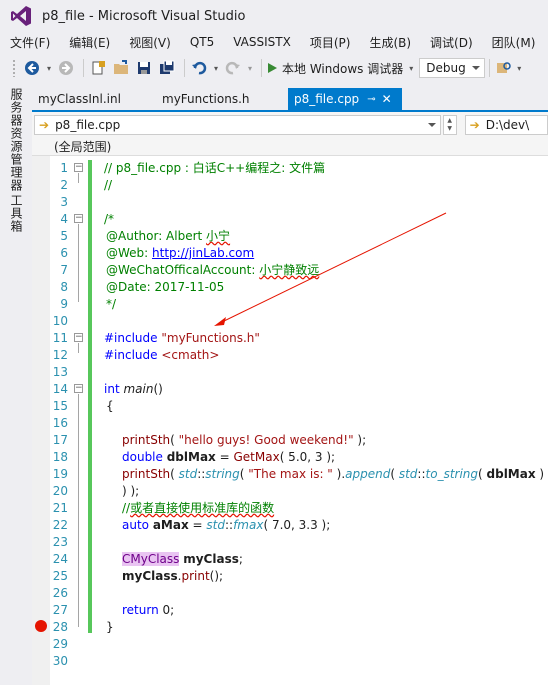 The height and width of the screenshot is (685, 548). I want to click on menu-team: 团队(M), so click(514, 42).